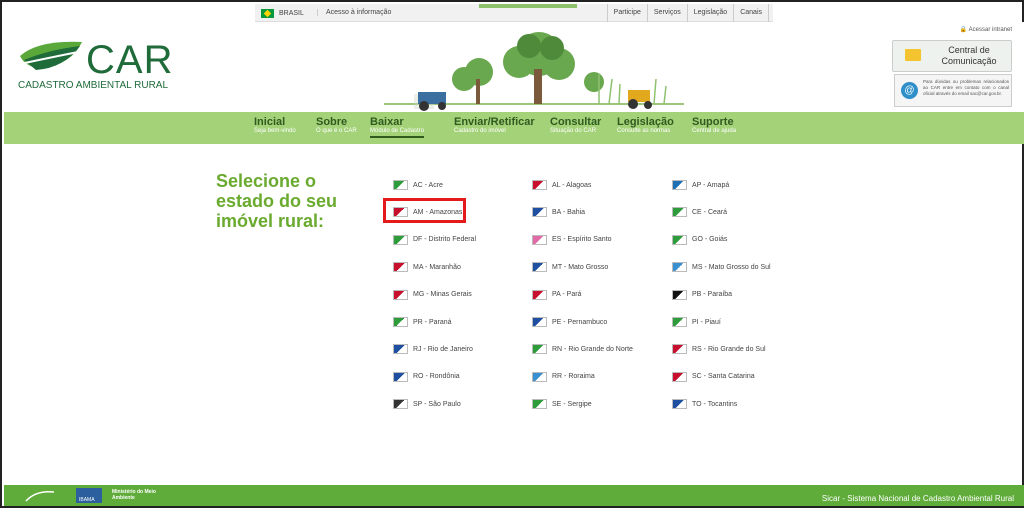 This screenshot has height=508, width=1024. What do you see at coordinates (437, 267) in the screenshot?
I see `state-label: MA - Maranhão` at bounding box center [437, 267].